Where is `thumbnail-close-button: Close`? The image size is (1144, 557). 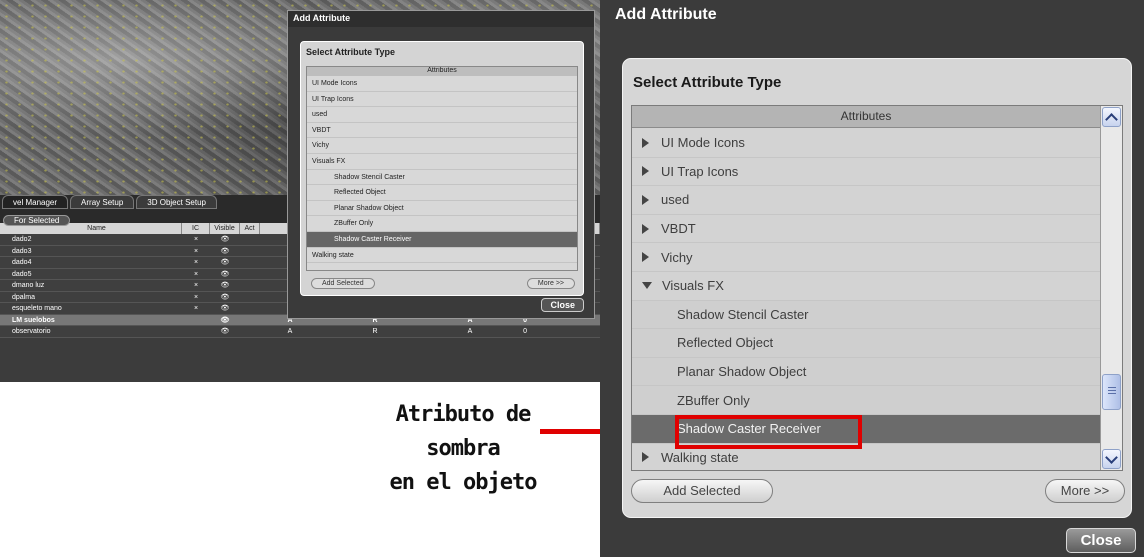 thumbnail-close-button: Close is located at coordinates (562, 305).